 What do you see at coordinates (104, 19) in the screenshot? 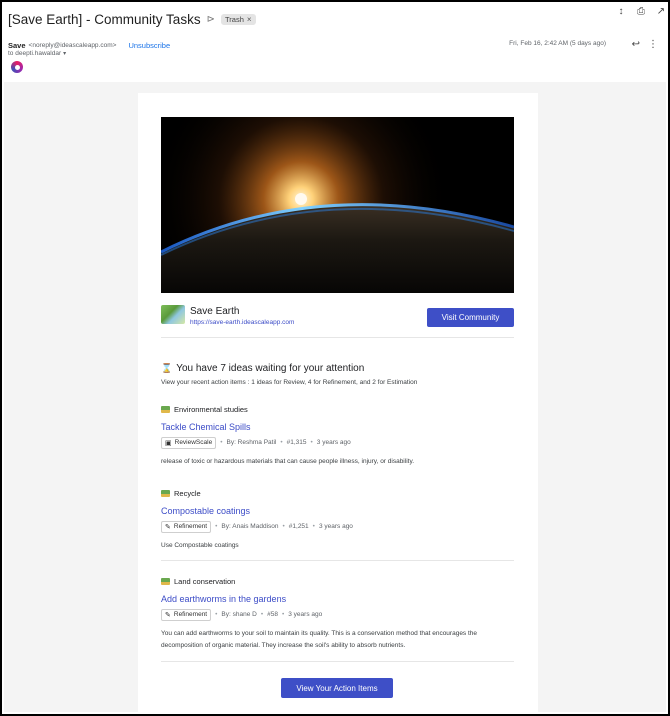
I see `email-subject: [Save Earth] - Community Tasks` at bounding box center [104, 19].